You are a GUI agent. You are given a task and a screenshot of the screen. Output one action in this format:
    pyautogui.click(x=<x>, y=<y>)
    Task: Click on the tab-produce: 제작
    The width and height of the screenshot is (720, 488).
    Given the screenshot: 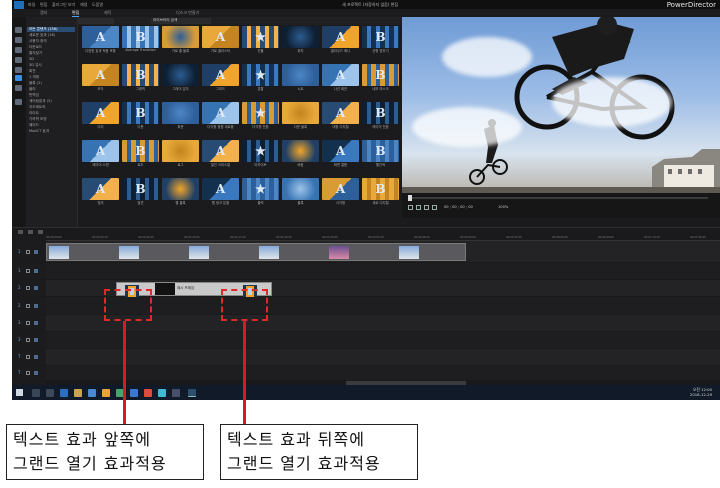 What is the action you would take?
    pyautogui.click(x=107, y=13)
    